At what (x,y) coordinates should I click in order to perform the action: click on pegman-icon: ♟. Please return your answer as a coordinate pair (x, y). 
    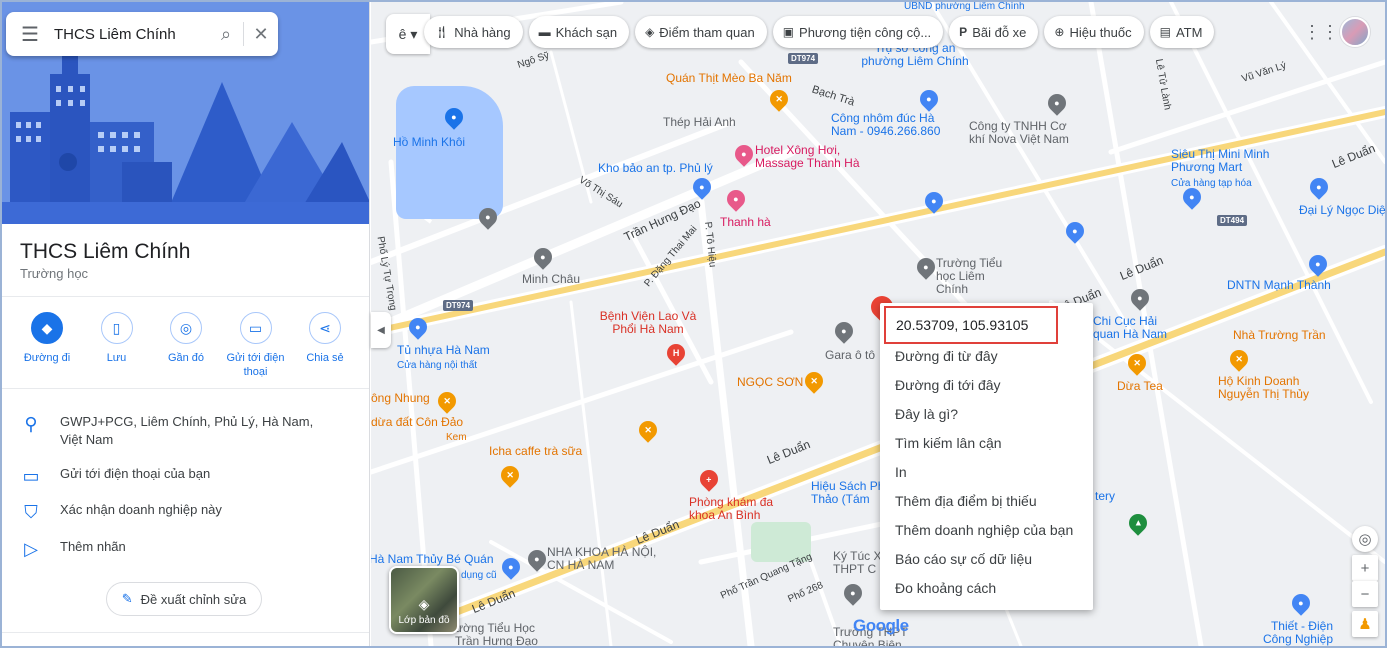
    Looking at the image, I should click on (1365, 624).